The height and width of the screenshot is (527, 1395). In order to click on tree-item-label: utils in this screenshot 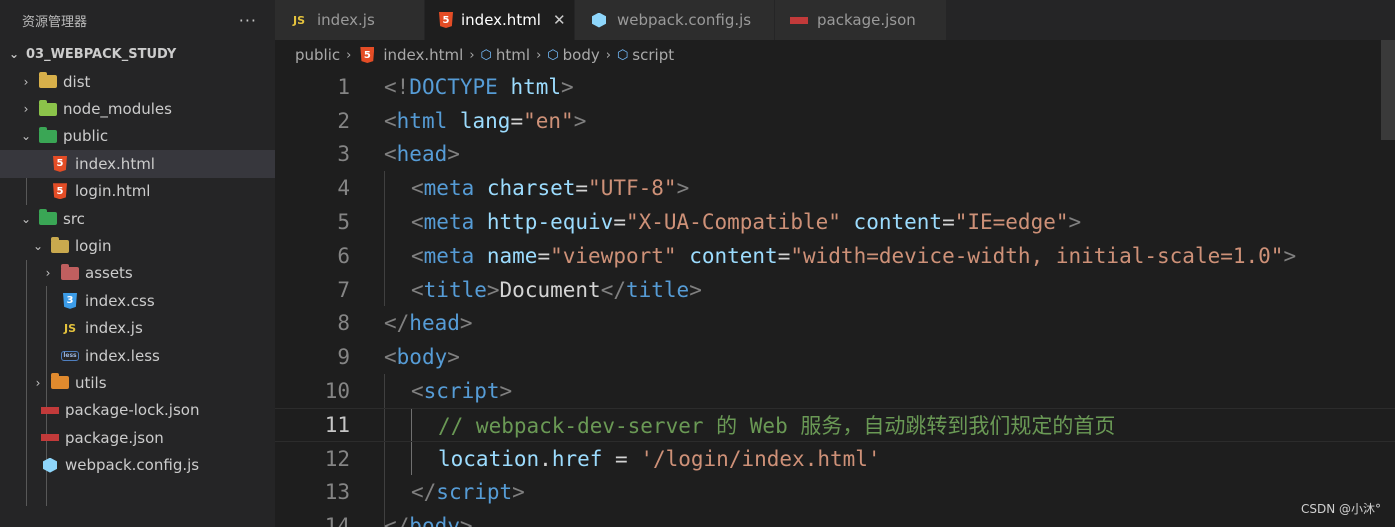, I will do `click(91, 382)`.